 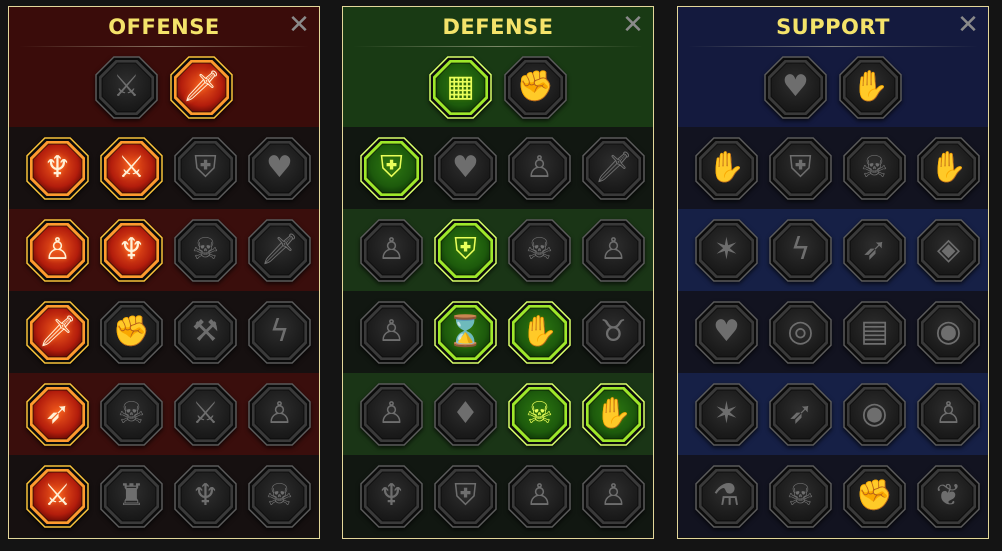 I want to click on fanged-maw-skill-node: ♆, so click(x=131, y=250).